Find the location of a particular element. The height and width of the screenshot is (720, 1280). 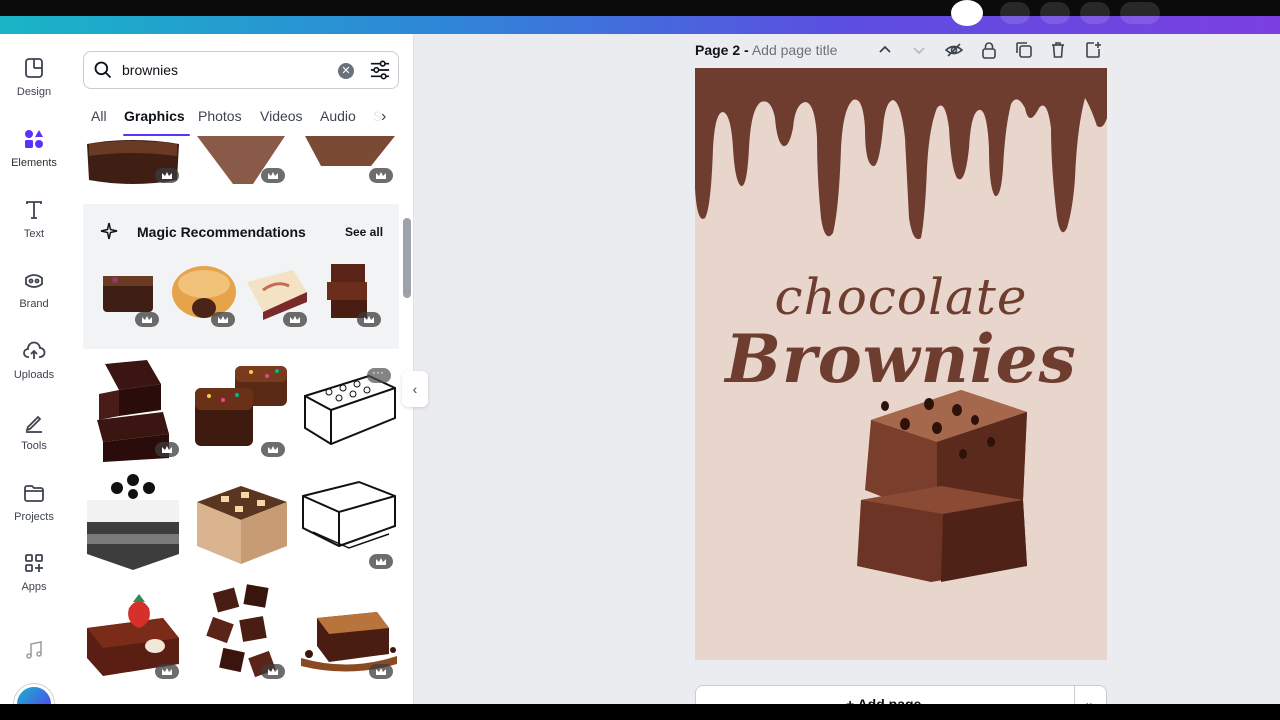

rail-label: Uploads is located at coordinates (34, 375).